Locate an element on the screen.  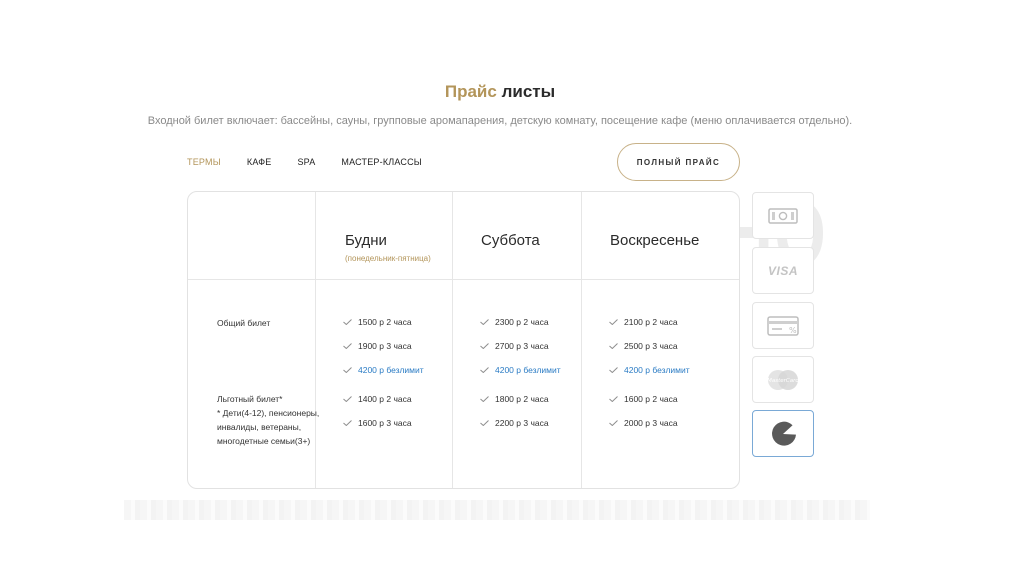
price-text: 2300 р 2 часа is located at coordinates (522, 322).